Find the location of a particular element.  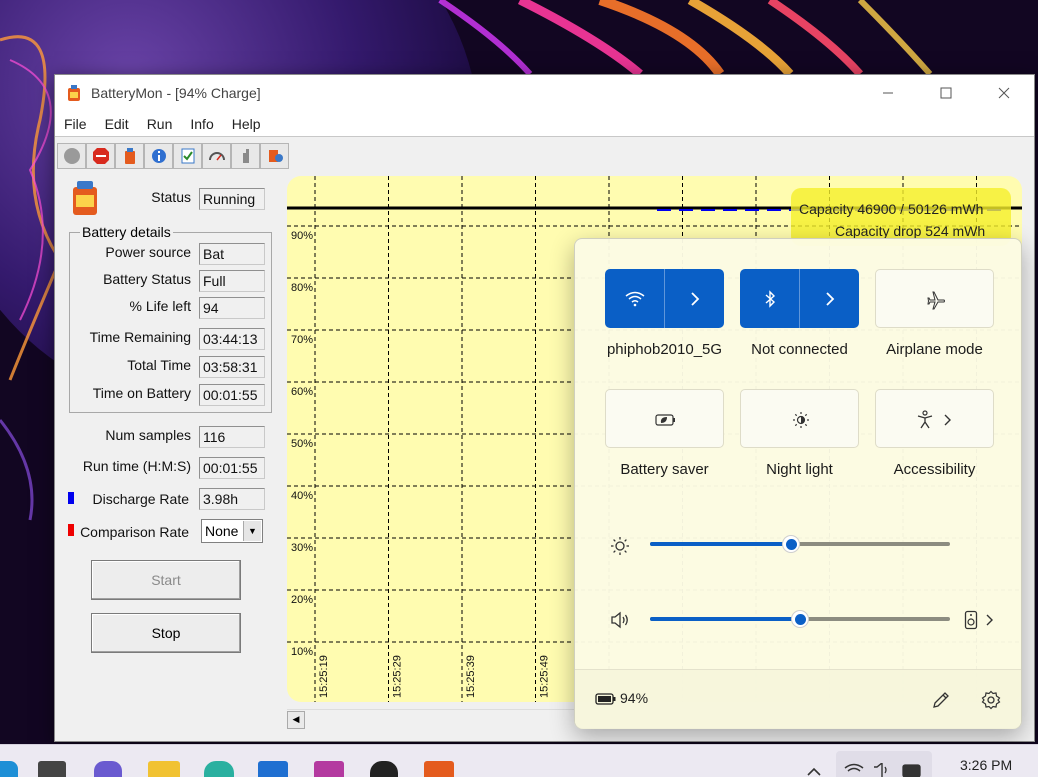

info-icon is located at coordinates (158, 156).